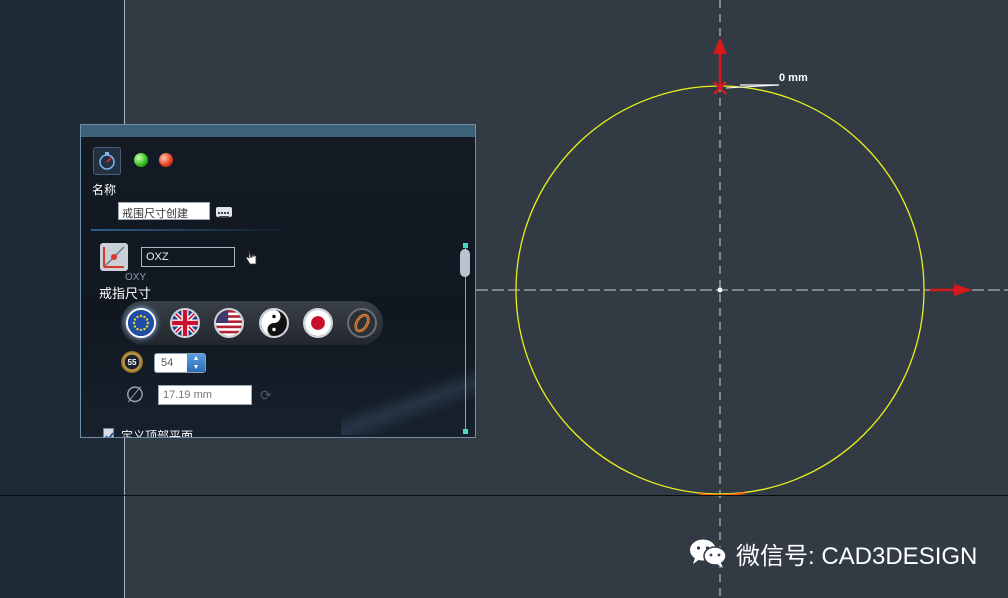 The height and width of the screenshot is (598, 1008). I want to click on spinner-arrows-icon: ▲ ▼, so click(196, 363).